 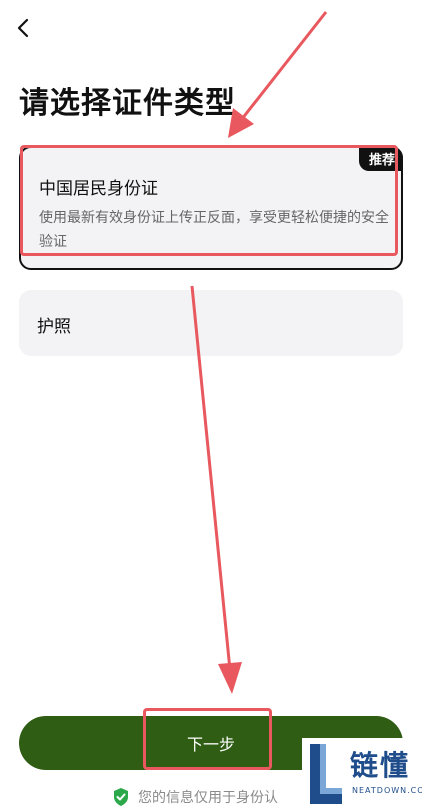 What do you see at coordinates (326, 774) in the screenshot?
I see `watermark-logo-icon` at bounding box center [326, 774].